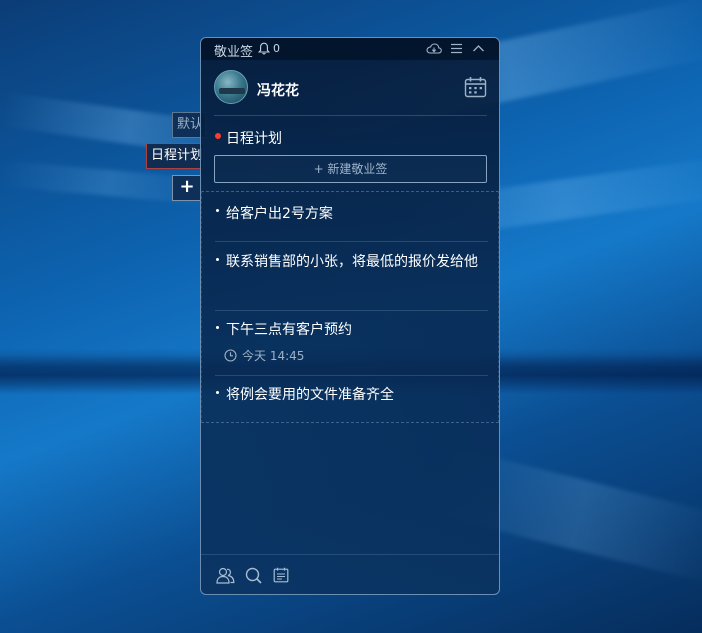 The image size is (702, 633). I want to click on note-time-text: 今天 14:45, so click(273, 356).